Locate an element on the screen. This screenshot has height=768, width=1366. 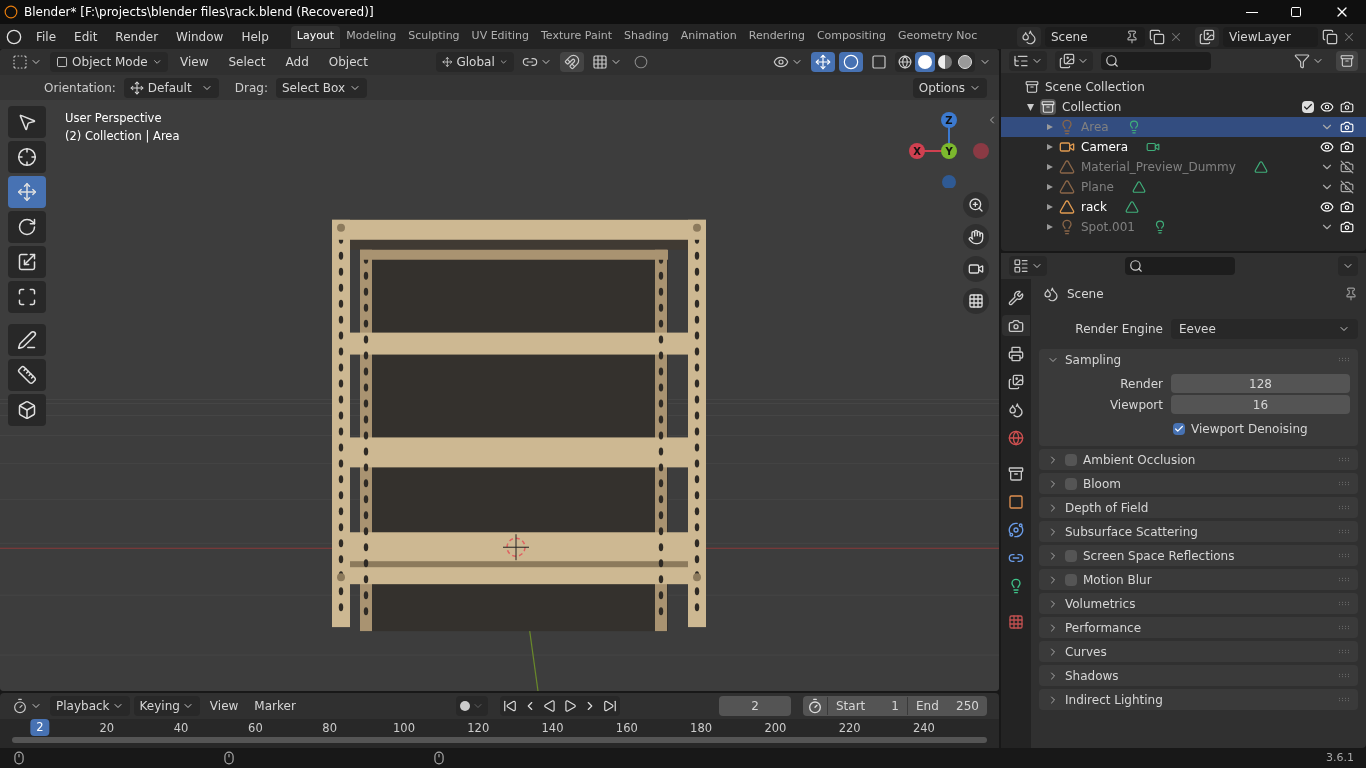
outliner-row: Material_Preview_Dummy is located at coordinates (1183, 167).